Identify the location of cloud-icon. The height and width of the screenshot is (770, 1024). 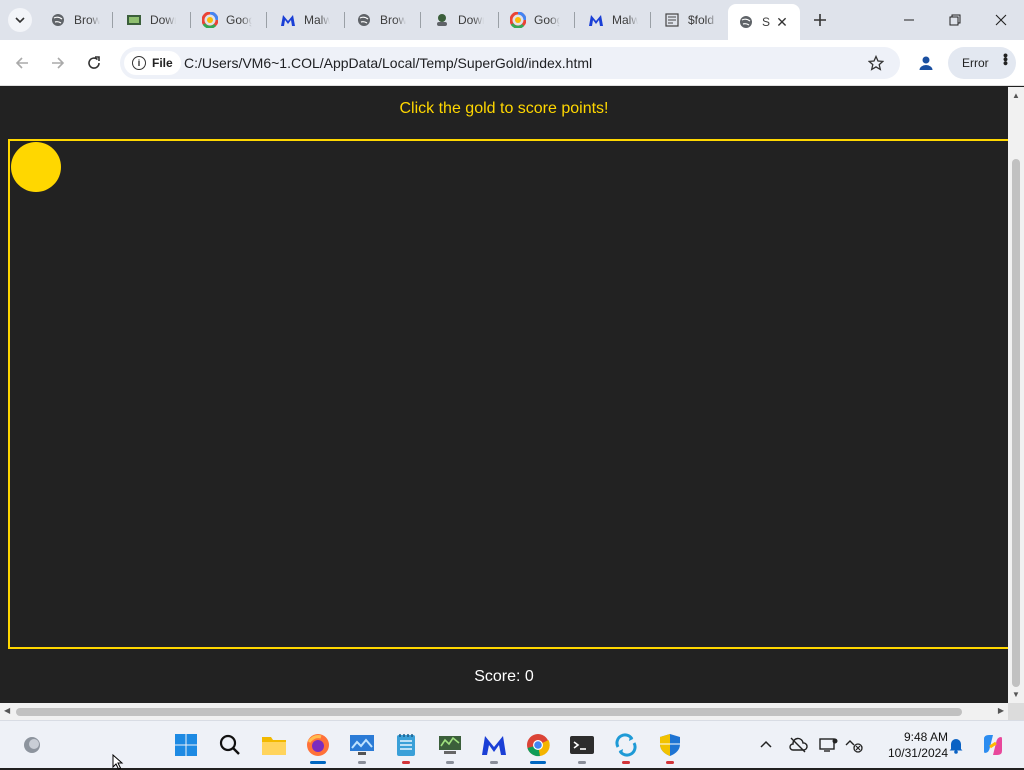
(32, 745).